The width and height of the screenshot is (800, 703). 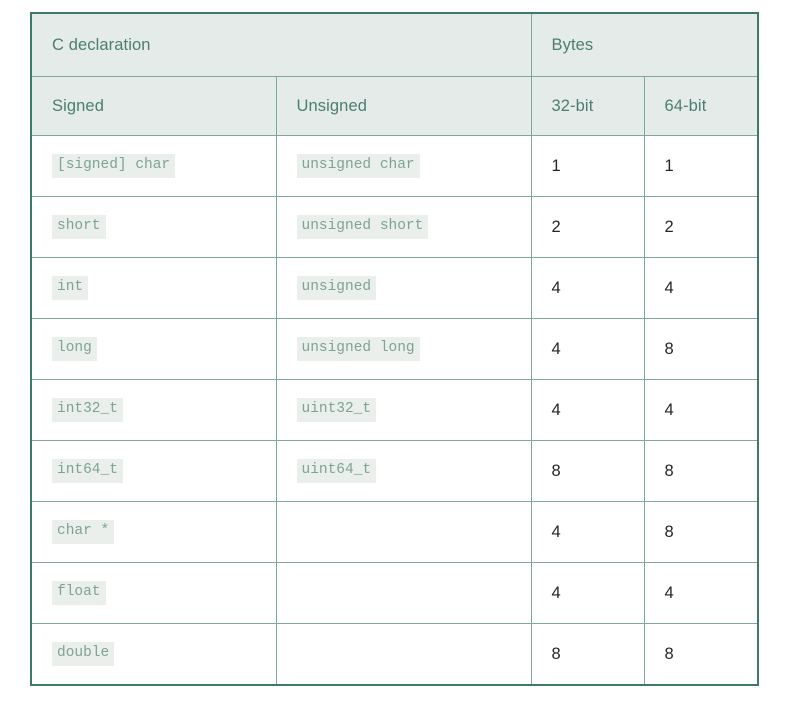 What do you see at coordinates (336, 288) in the screenshot?
I see `cell-unsigned-declaration-token: unsigned` at bounding box center [336, 288].